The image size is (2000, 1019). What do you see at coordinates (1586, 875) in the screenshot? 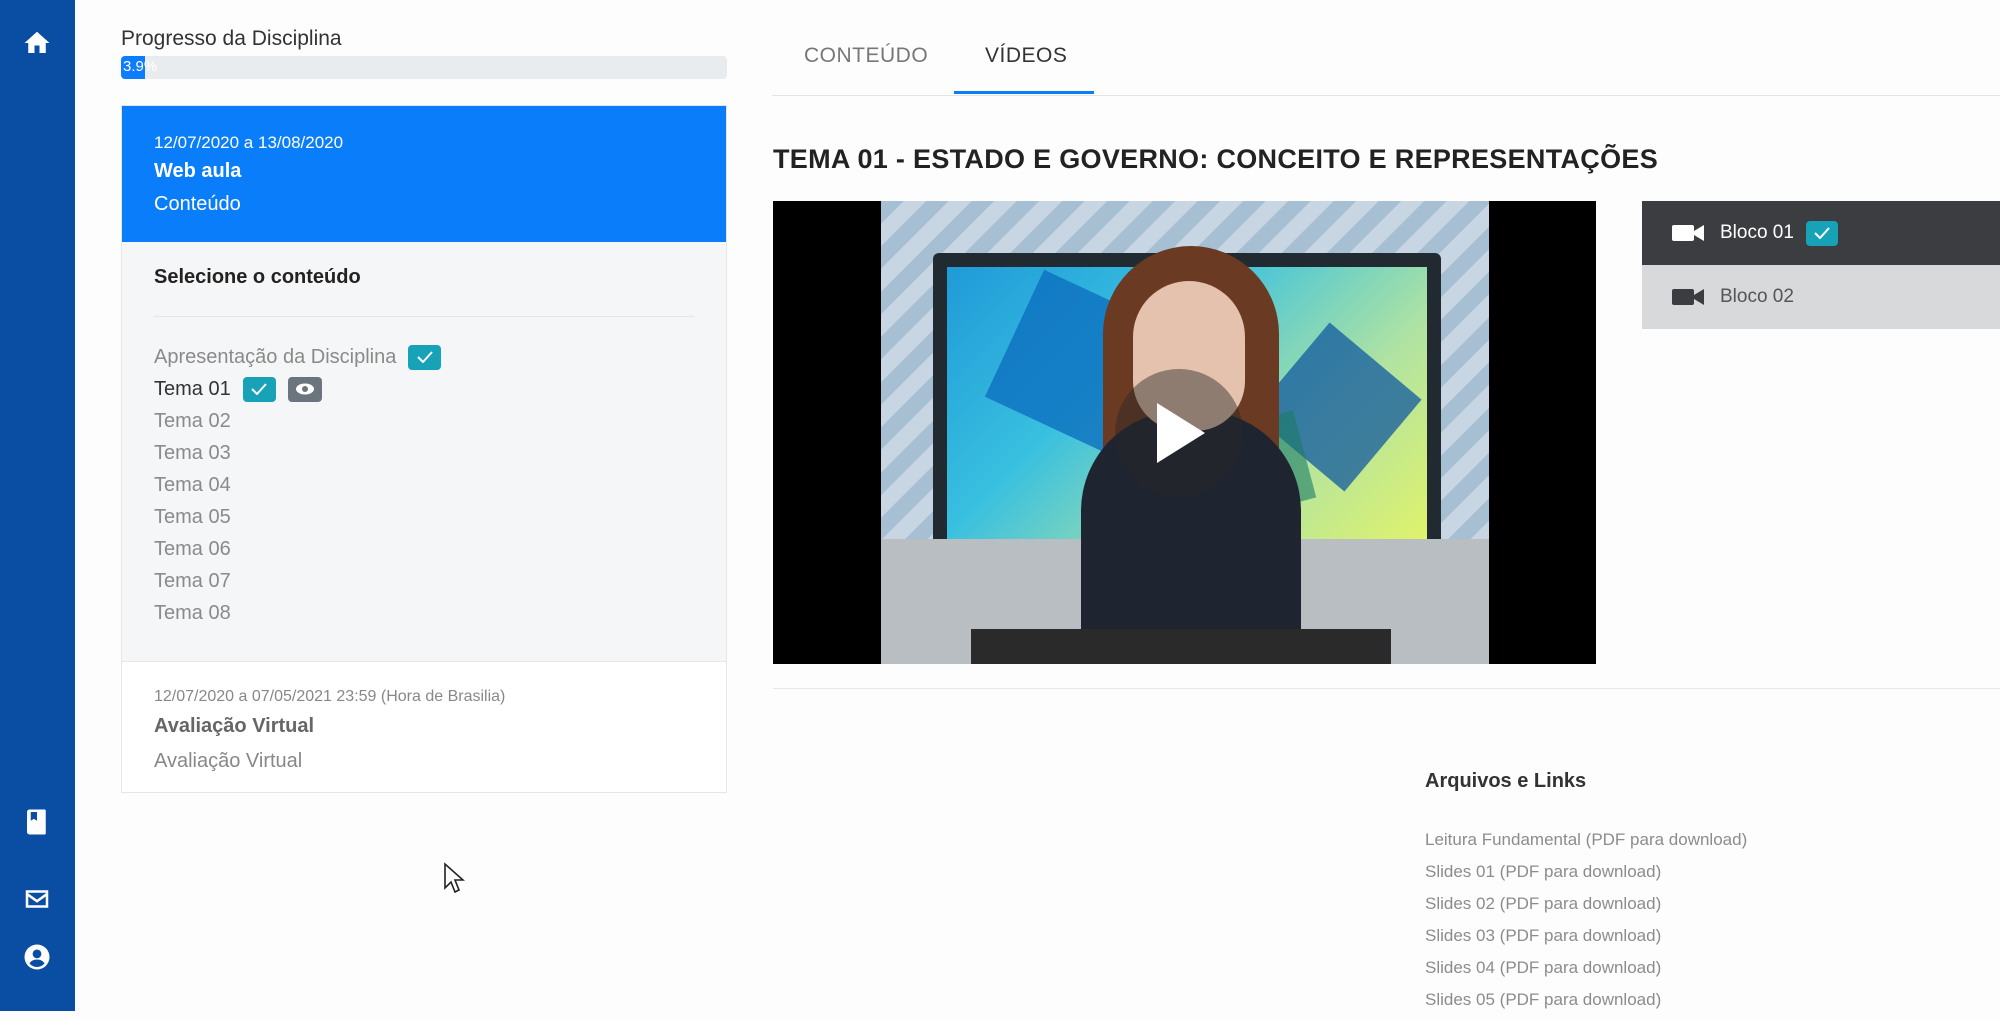
I see `file-link: Slides 01 (PDF para download)` at bounding box center [1586, 875].